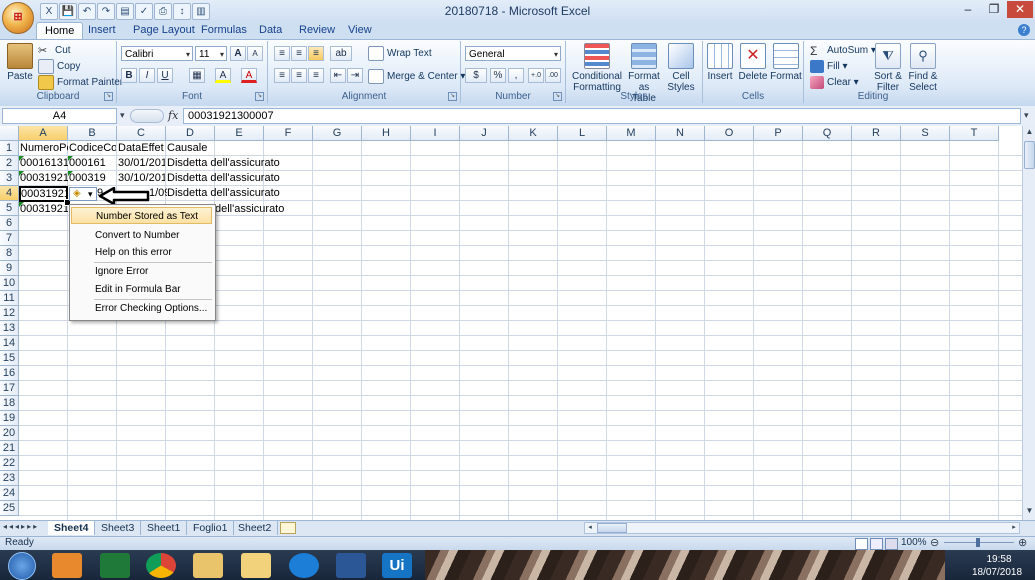 This screenshot has width=1035, height=580. What do you see at coordinates (255, 528) in the screenshot?
I see `sheet-tab-sheet2: Sheet2` at bounding box center [255, 528].